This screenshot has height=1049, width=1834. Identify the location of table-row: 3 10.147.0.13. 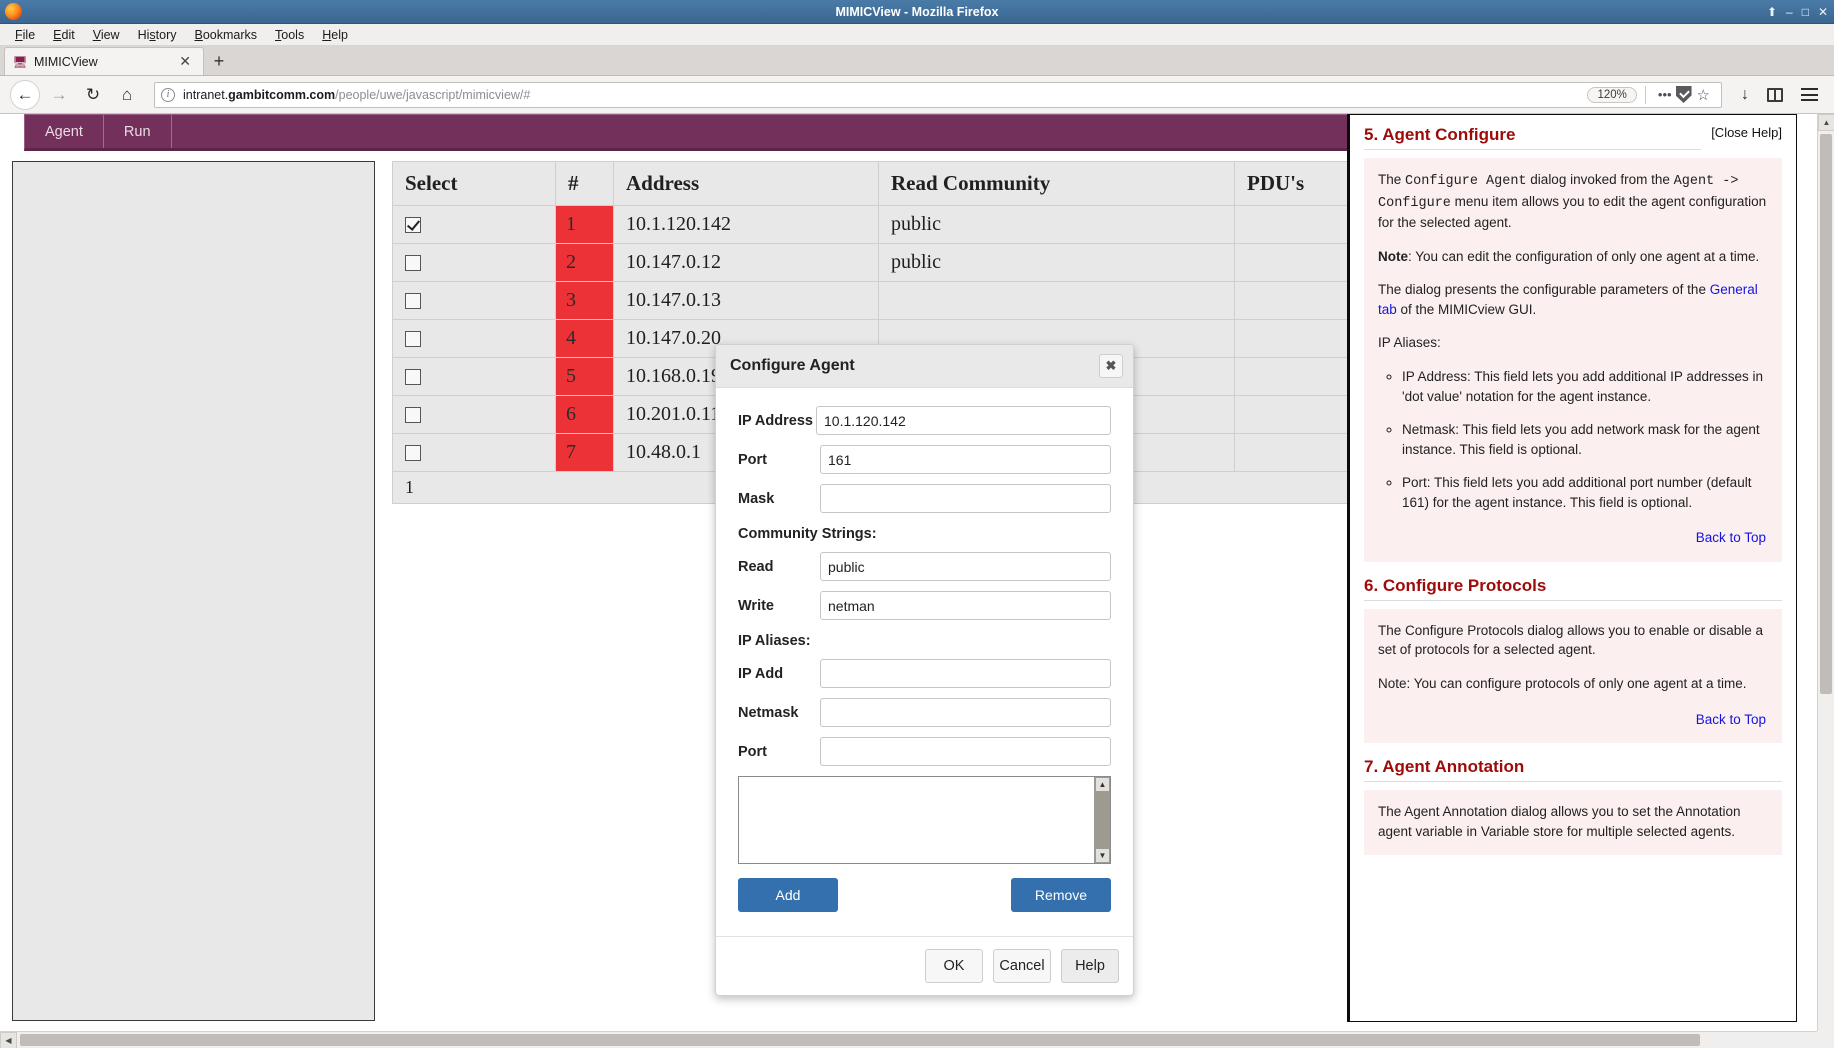
(876, 300).